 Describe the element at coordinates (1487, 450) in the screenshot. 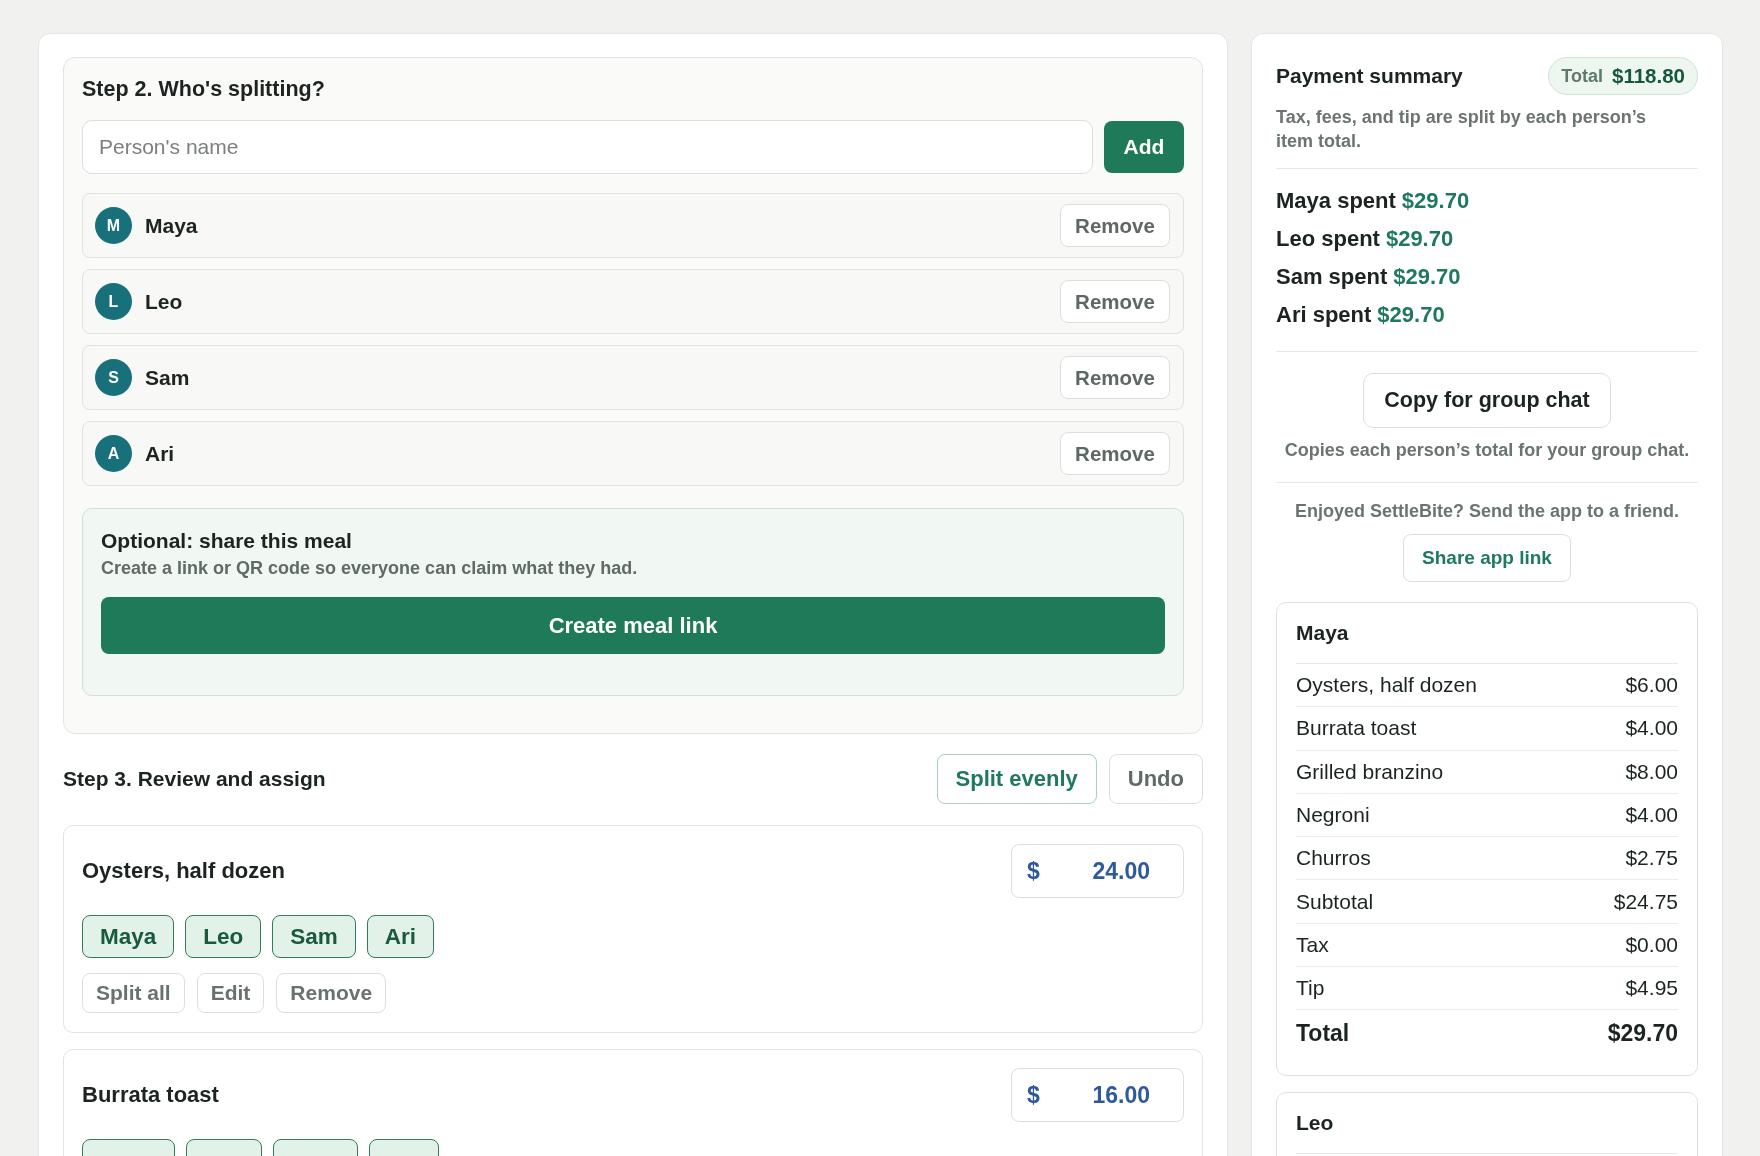

I see `copy-note: Copies each person’s total for your group chat.` at that location.